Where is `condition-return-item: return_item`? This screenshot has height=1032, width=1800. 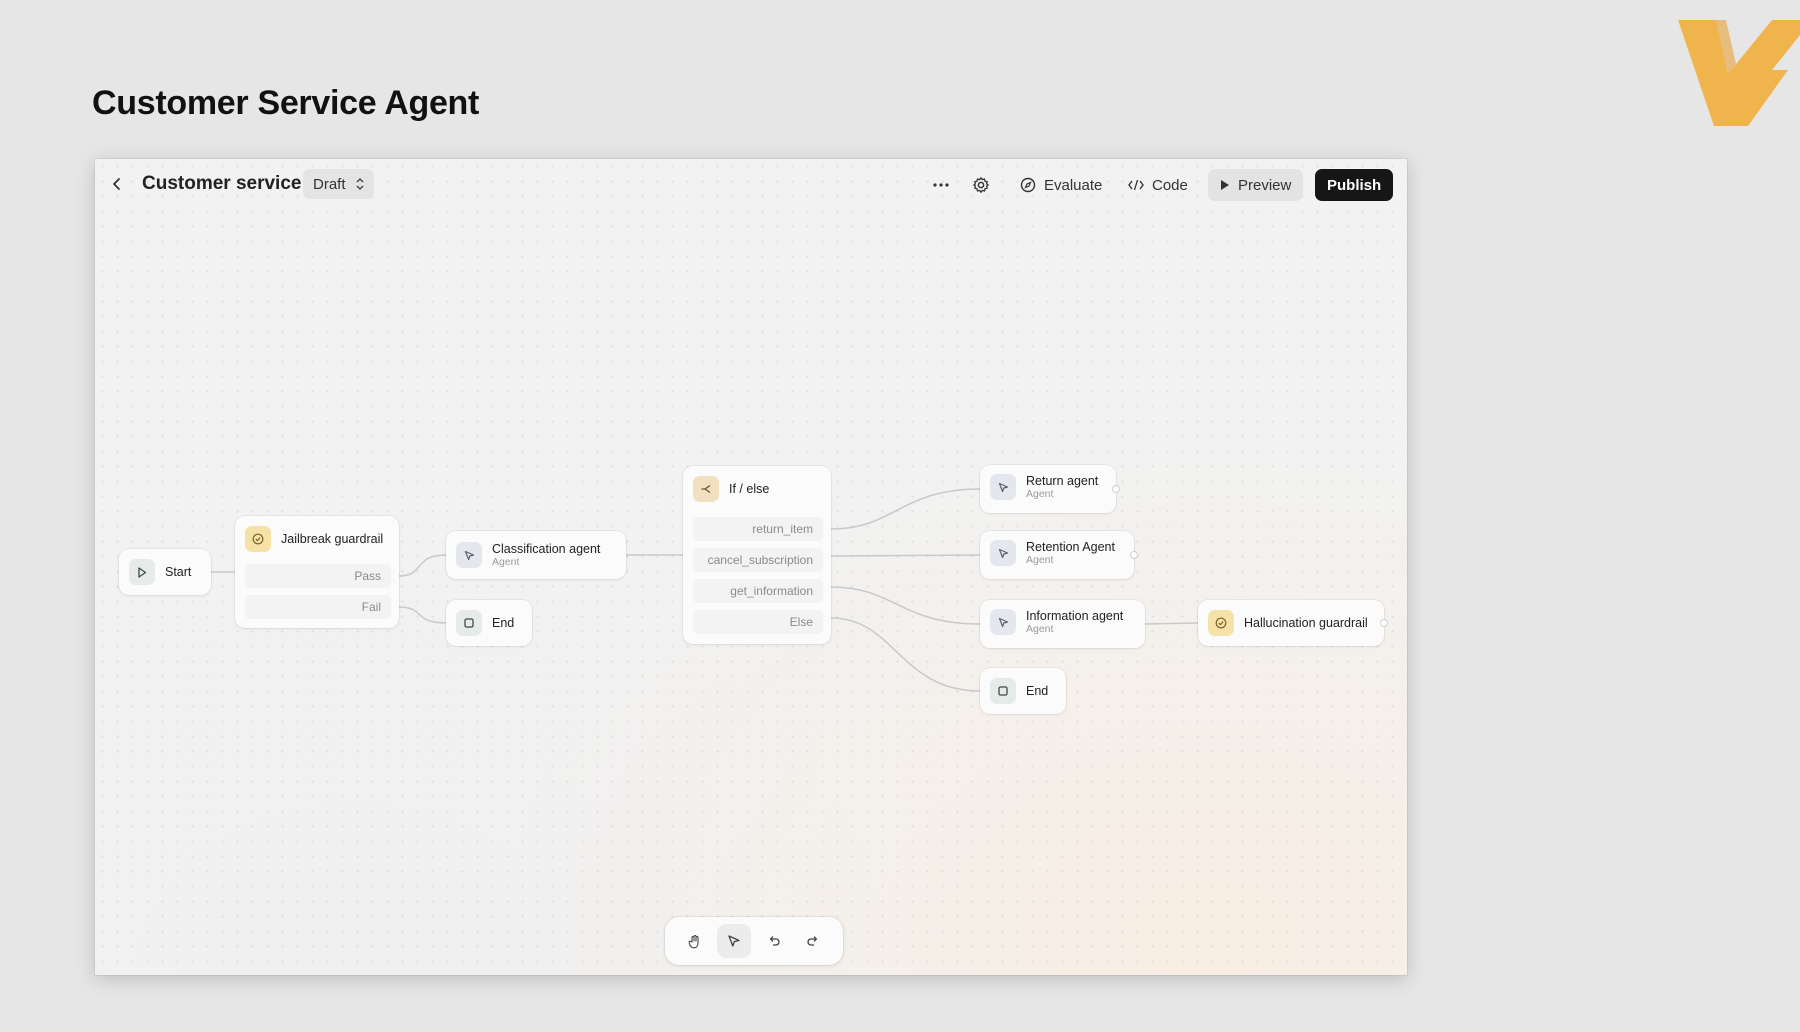 condition-return-item: return_item is located at coordinates (758, 529).